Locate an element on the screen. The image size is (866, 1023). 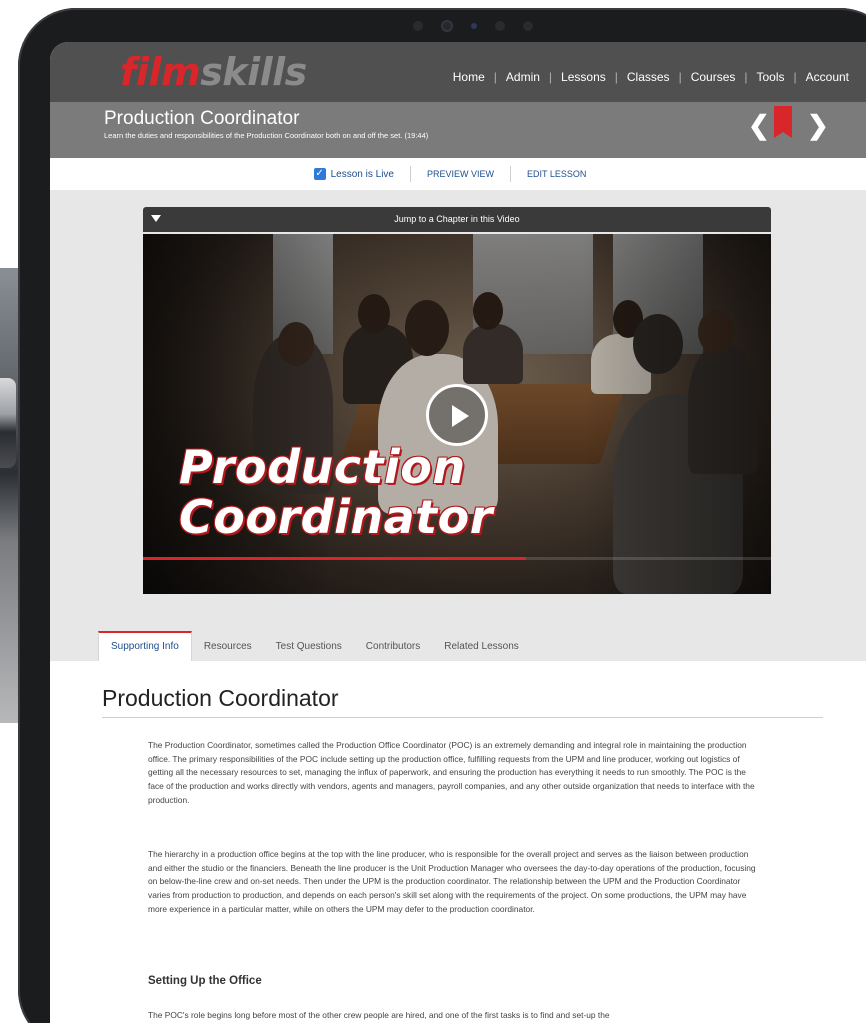
preview-view-link: PREVIEW VIEW is located at coordinates (460, 174).